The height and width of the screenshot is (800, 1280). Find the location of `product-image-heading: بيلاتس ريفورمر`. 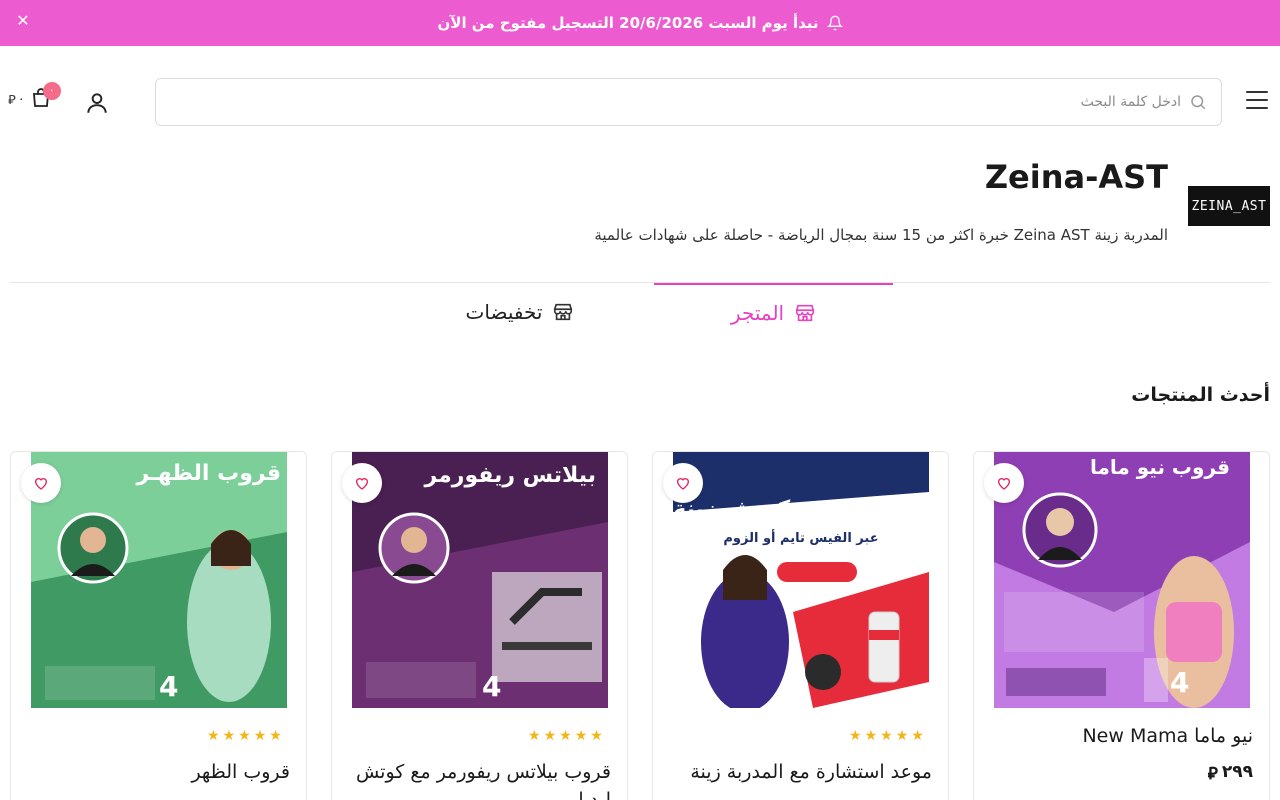

product-image-heading: بيلاتس ريفورمر is located at coordinates (510, 475).